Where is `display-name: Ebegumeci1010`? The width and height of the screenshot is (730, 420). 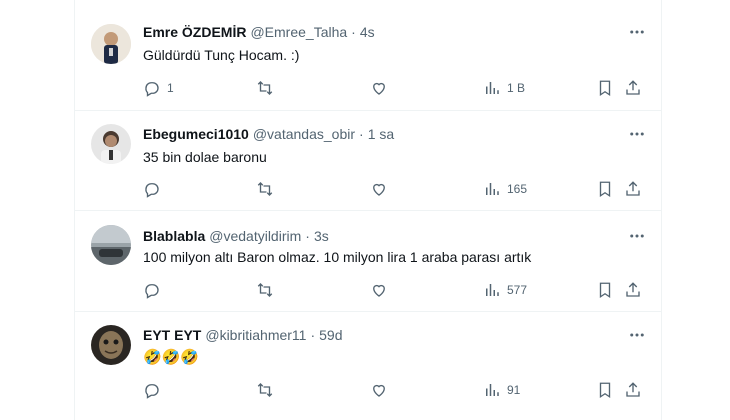
display-name: Ebegumeci1010 is located at coordinates (196, 134).